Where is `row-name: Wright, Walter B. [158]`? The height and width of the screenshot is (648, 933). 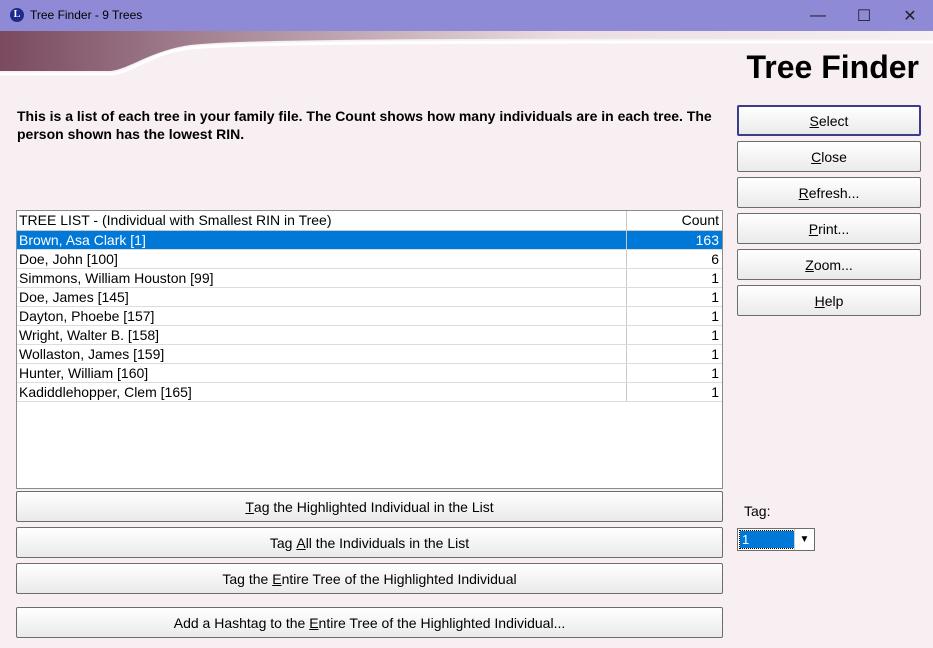
row-name: Wright, Walter B. [158] is located at coordinates (322, 335).